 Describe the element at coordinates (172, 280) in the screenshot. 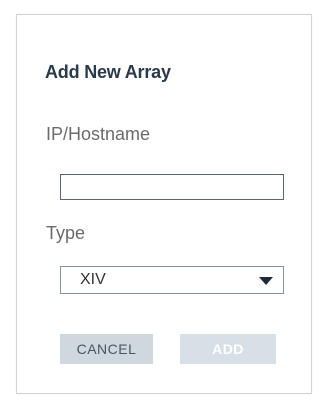

I see `type-select: XIV` at that location.